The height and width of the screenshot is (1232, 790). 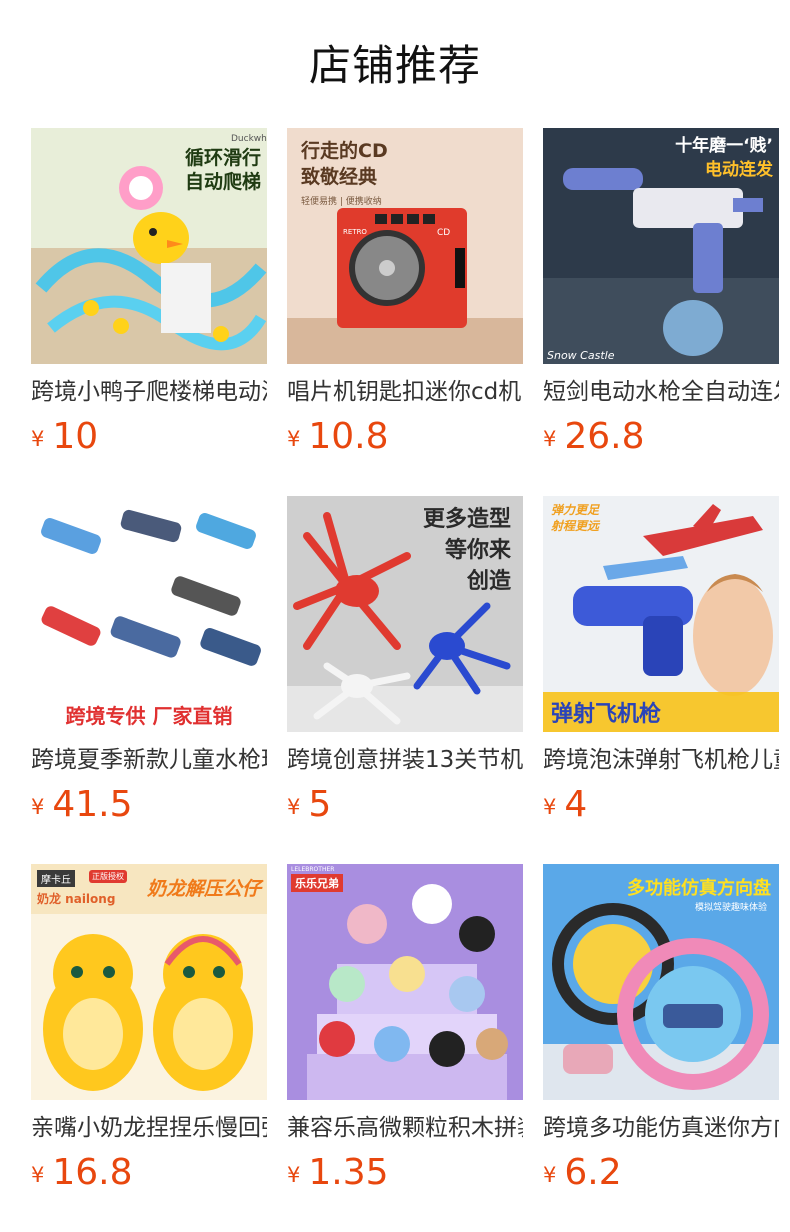 I want to click on product-name: 兼容乐高微颗粒积木拼装玩具, so click(x=405, y=1128).